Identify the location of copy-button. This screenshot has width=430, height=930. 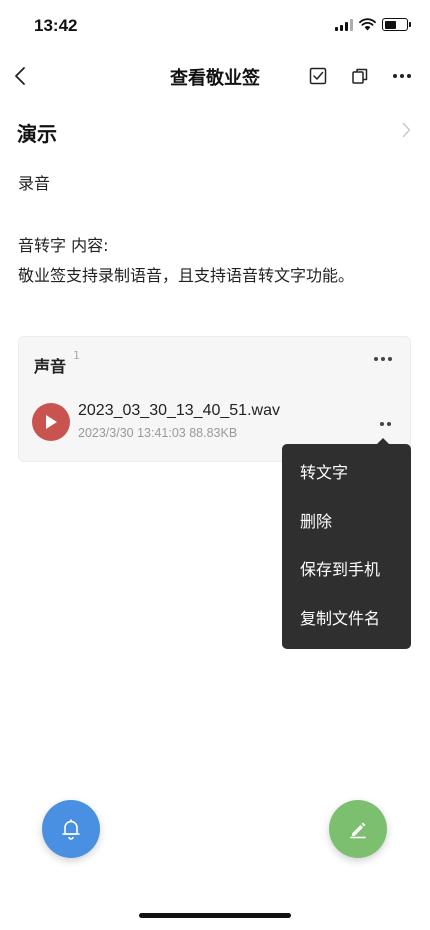
(360, 76).